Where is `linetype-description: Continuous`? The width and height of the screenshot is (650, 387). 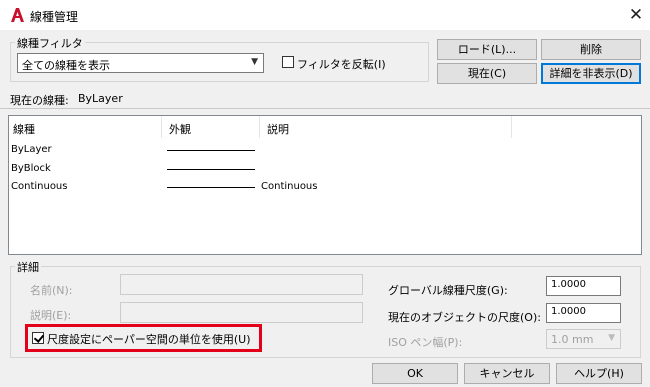
linetype-description: Continuous is located at coordinates (289, 186).